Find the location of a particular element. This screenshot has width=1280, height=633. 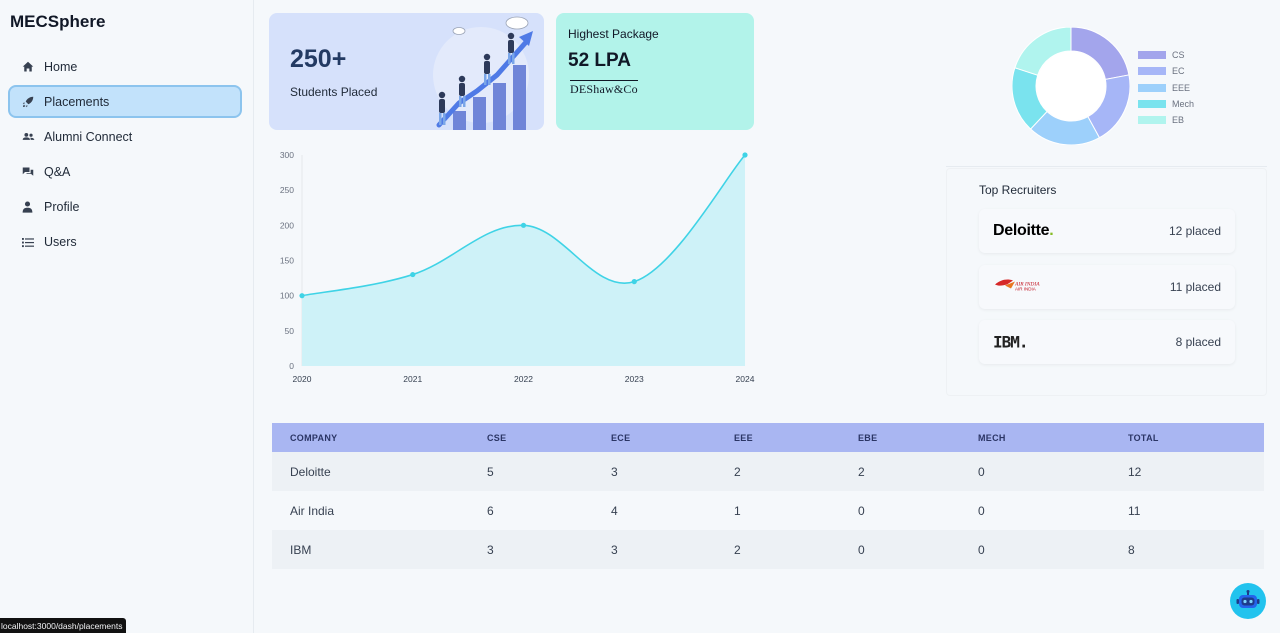

app-brand: MECSphere is located at coordinates (57, 22).